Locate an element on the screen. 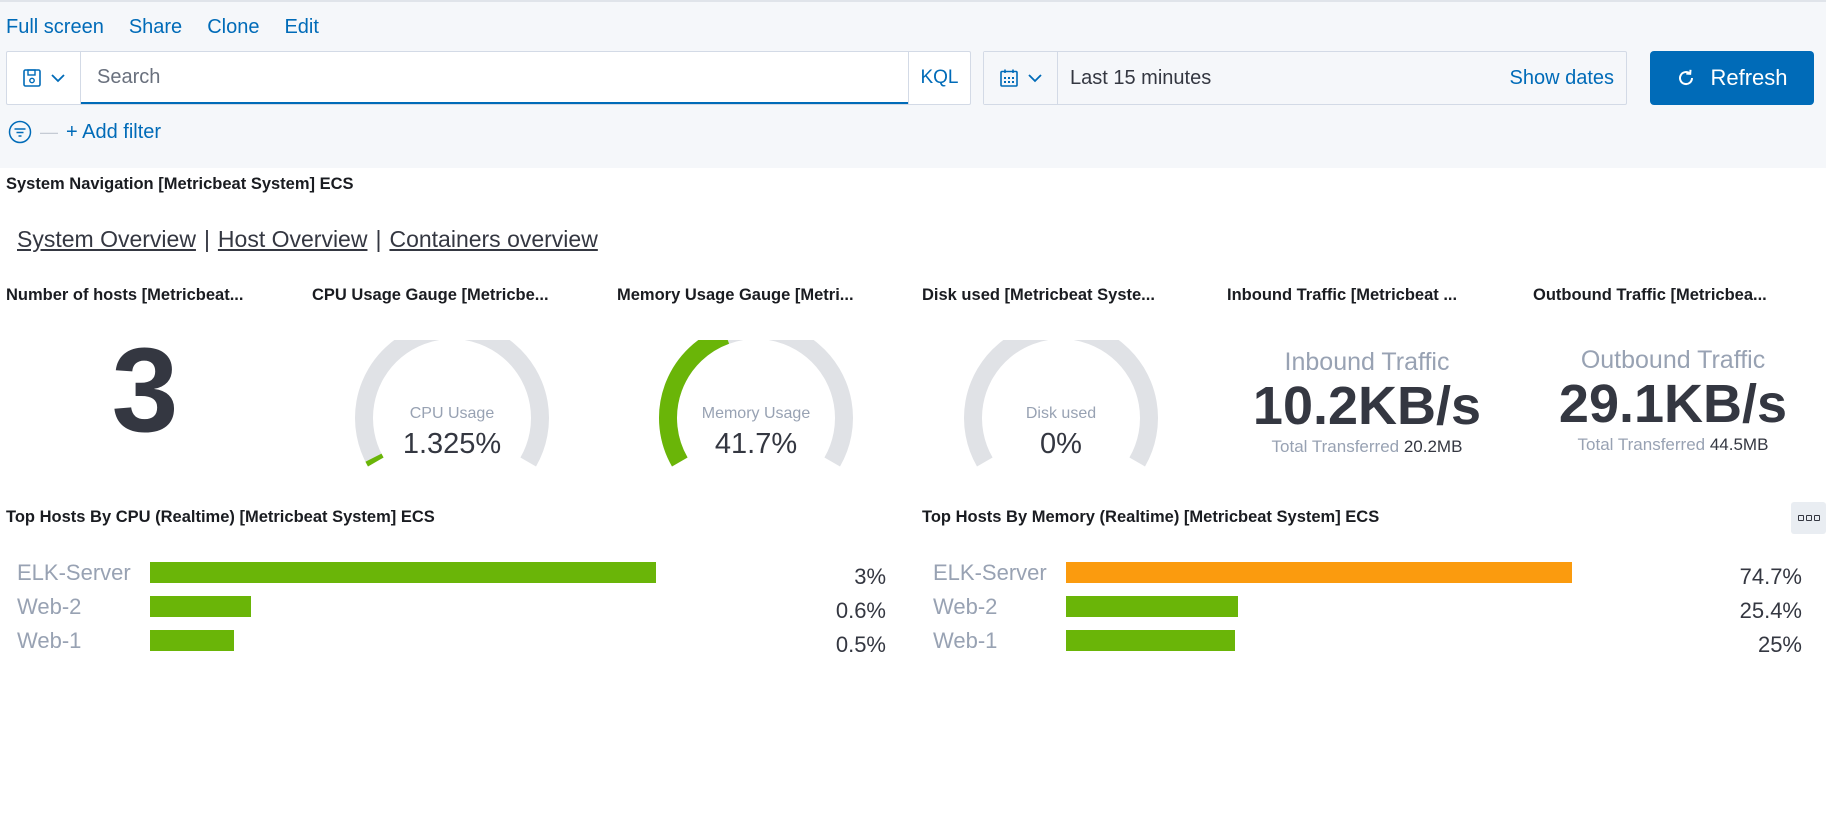  cpu-host-name: Web-2 is located at coordinates (49, 606).